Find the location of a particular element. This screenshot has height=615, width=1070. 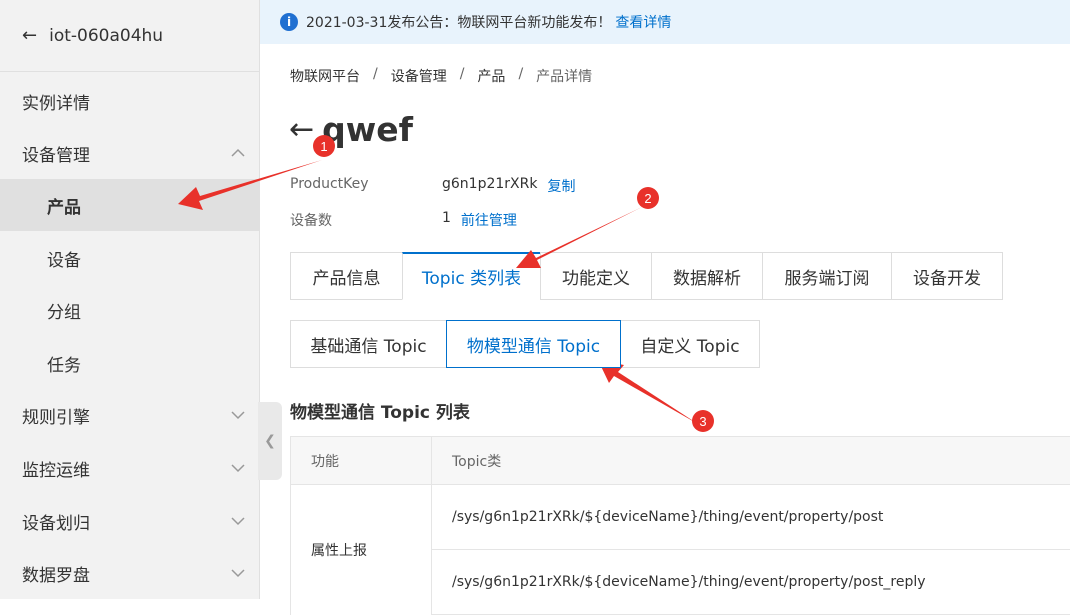

column-header-function: 功能 is located at coordinates (361, 460).